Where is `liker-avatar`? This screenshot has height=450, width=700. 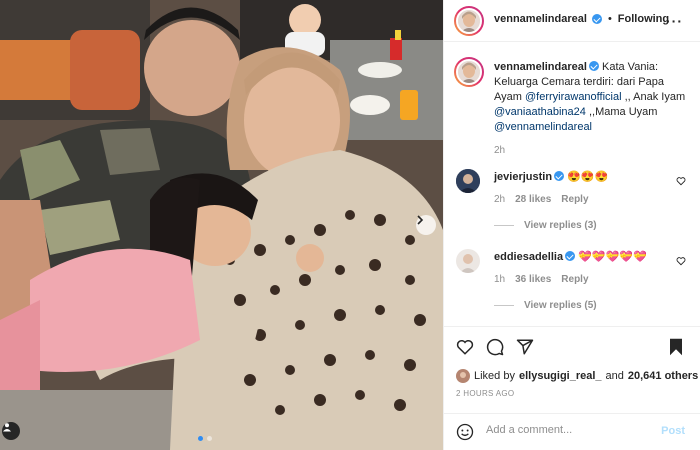
liker-avatar is located at coordinates (463, 376).